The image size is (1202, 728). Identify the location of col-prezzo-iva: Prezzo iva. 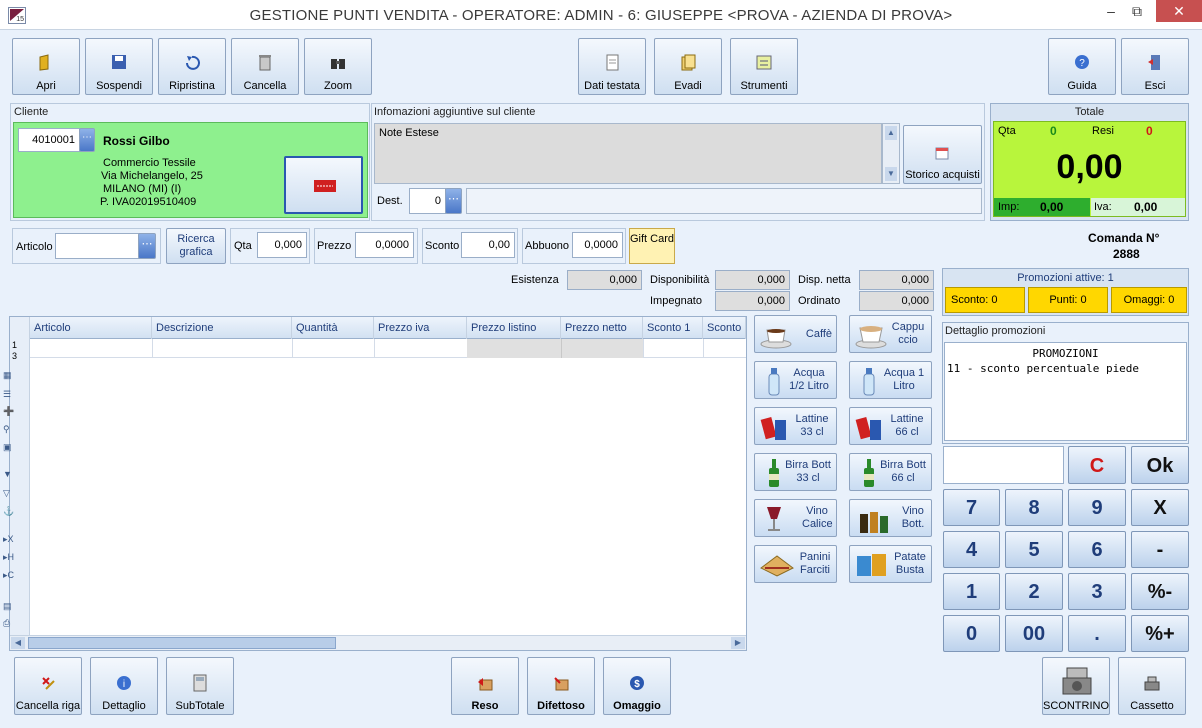
(420, 328).